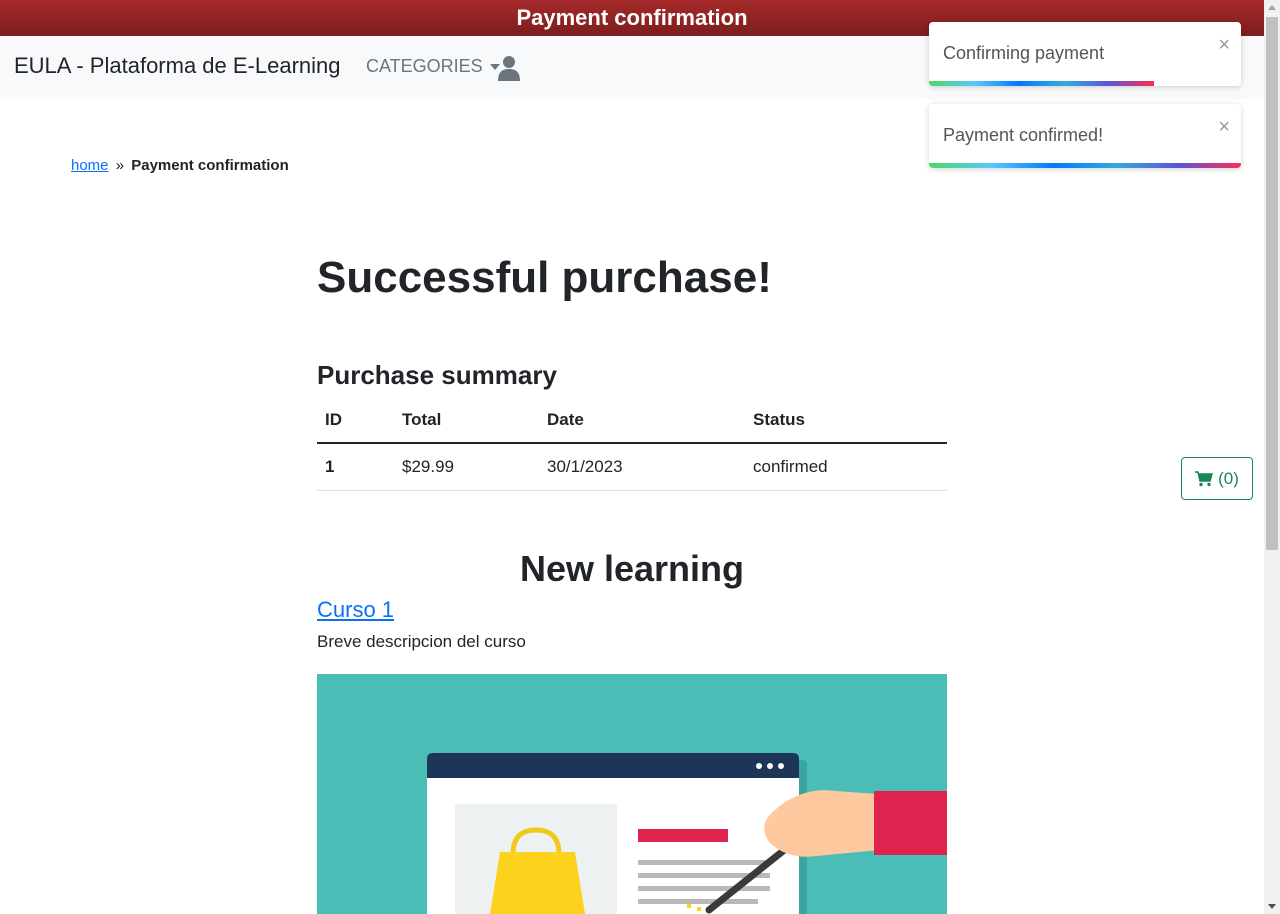 This screenshot has height=914, width=1280. I want to click on cart-count: (0), so click(1228, 478).